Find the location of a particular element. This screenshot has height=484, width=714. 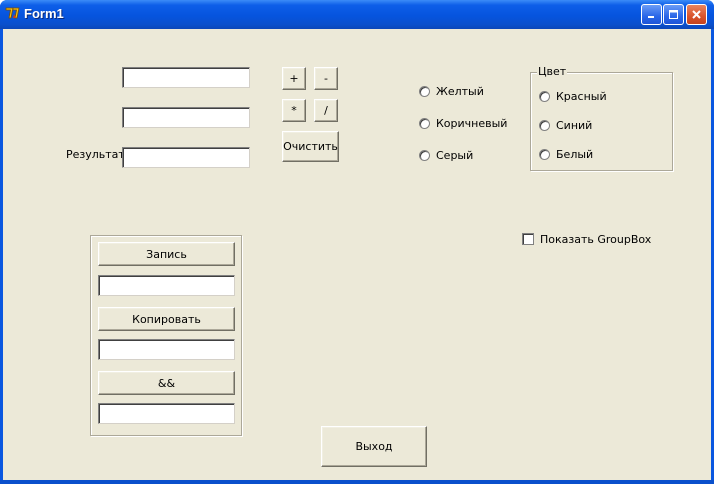

groupbox-caption: Цвет is located at coordinates (552, 71).